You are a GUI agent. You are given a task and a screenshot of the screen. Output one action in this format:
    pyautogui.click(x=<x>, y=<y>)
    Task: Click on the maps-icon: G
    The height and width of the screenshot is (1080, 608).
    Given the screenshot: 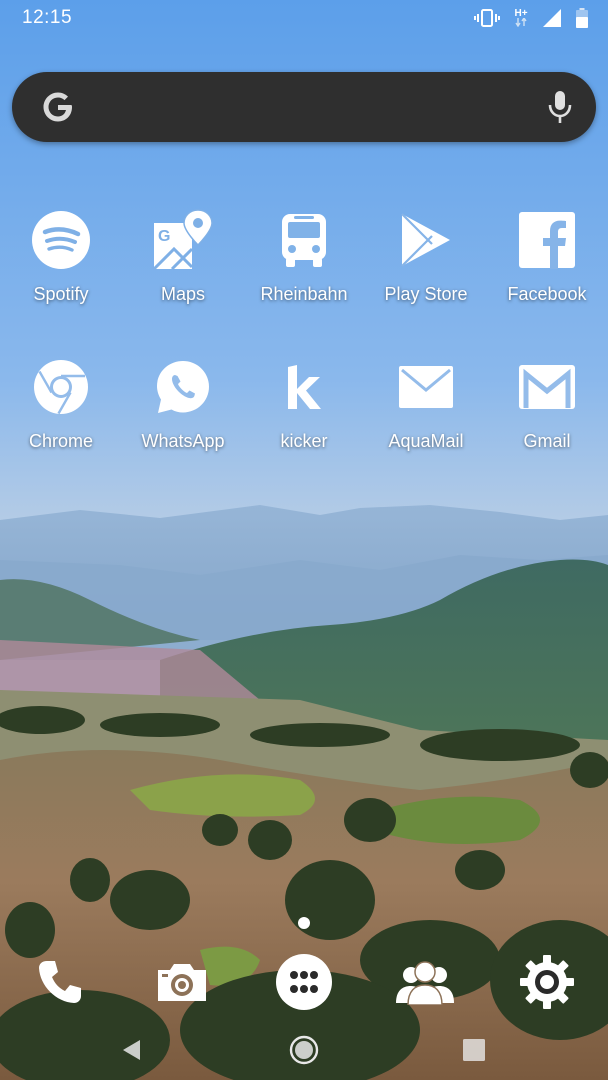 What is the action you would take?
    pyautogui.click(x=183, y=240)
    